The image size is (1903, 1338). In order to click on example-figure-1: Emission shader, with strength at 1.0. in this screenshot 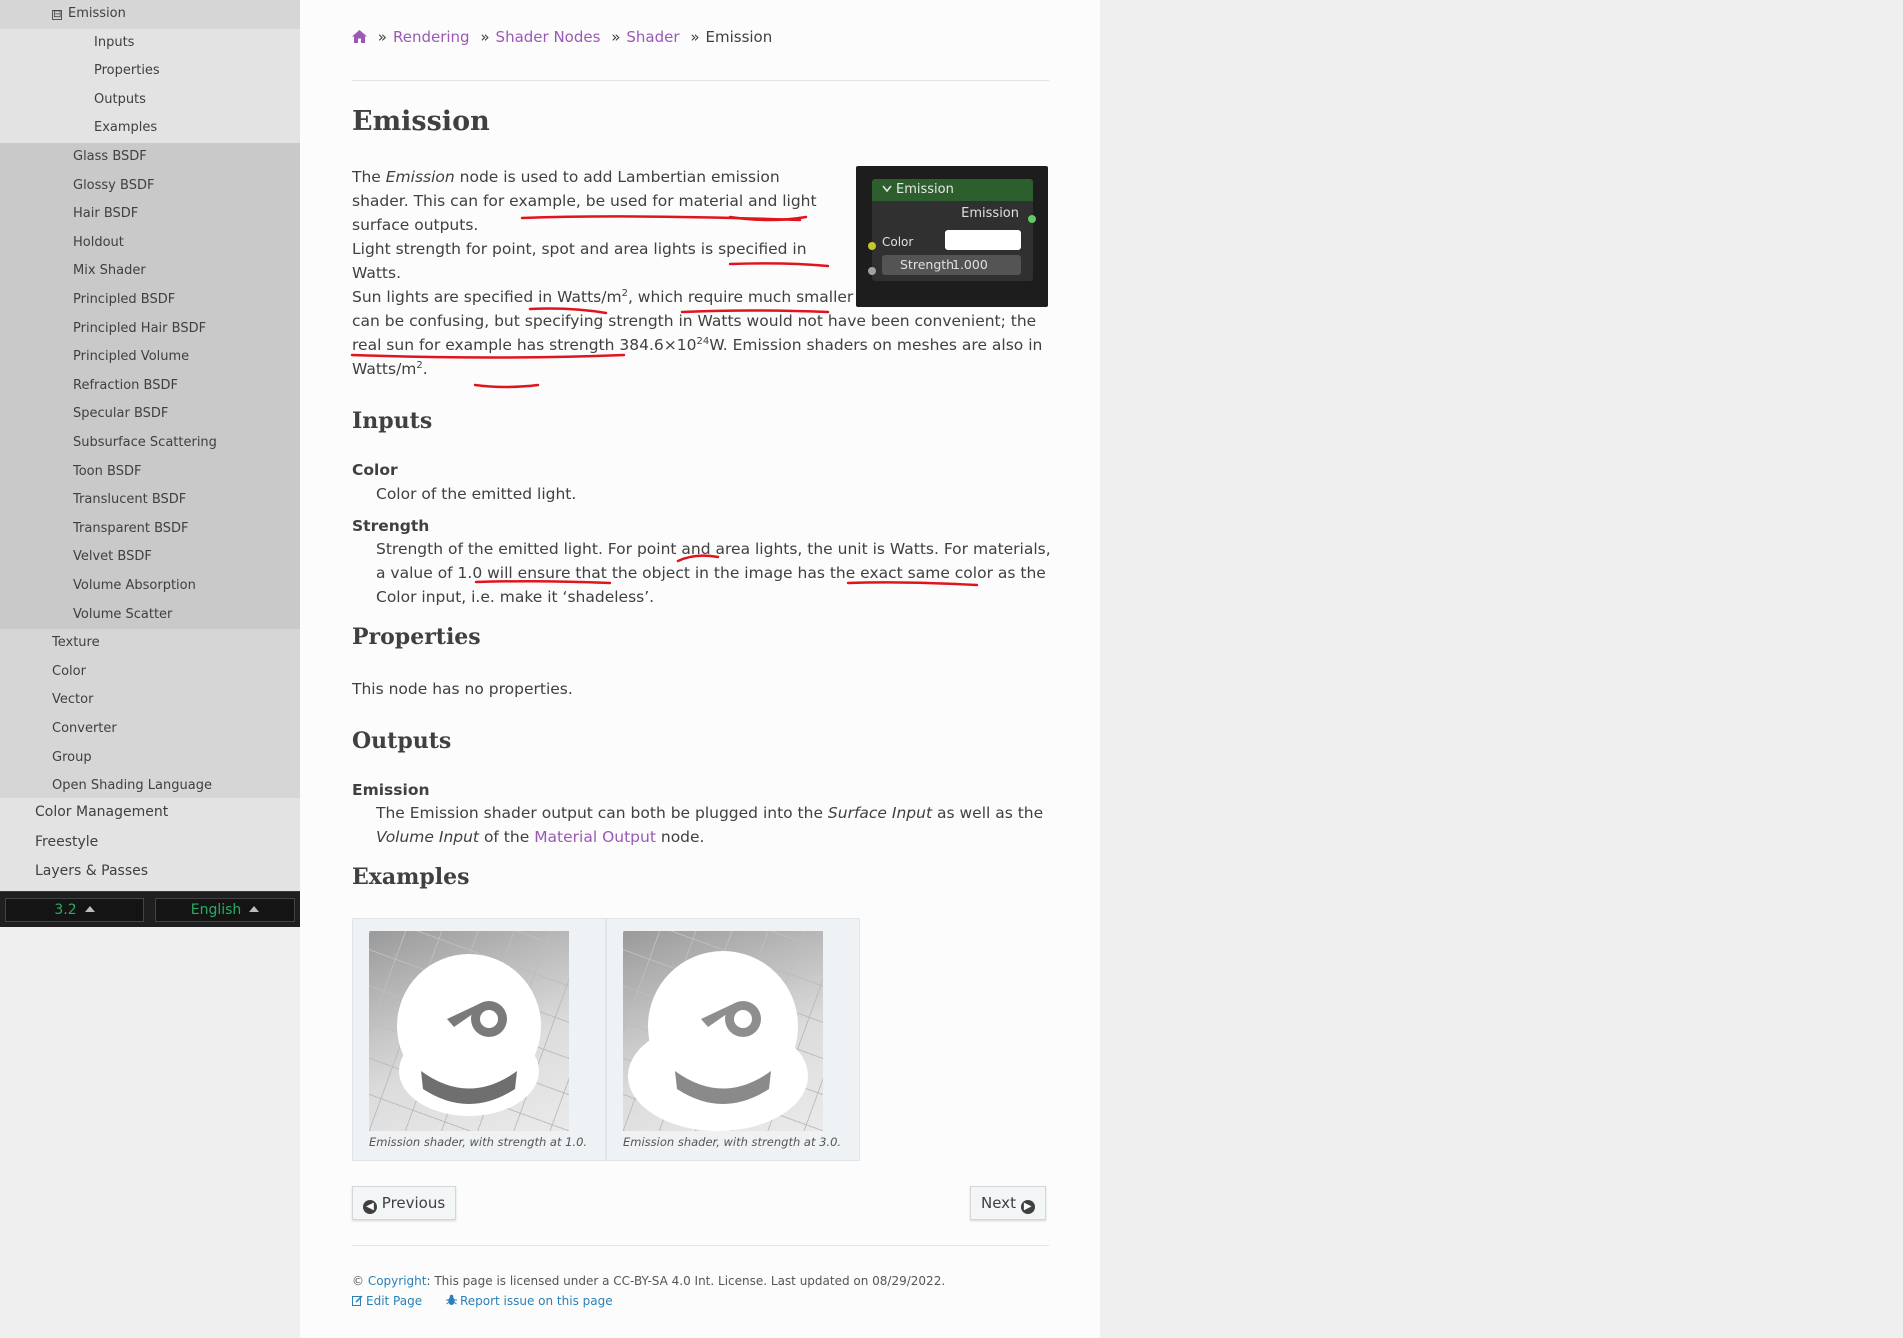, I will do `click(479, 1039)`.